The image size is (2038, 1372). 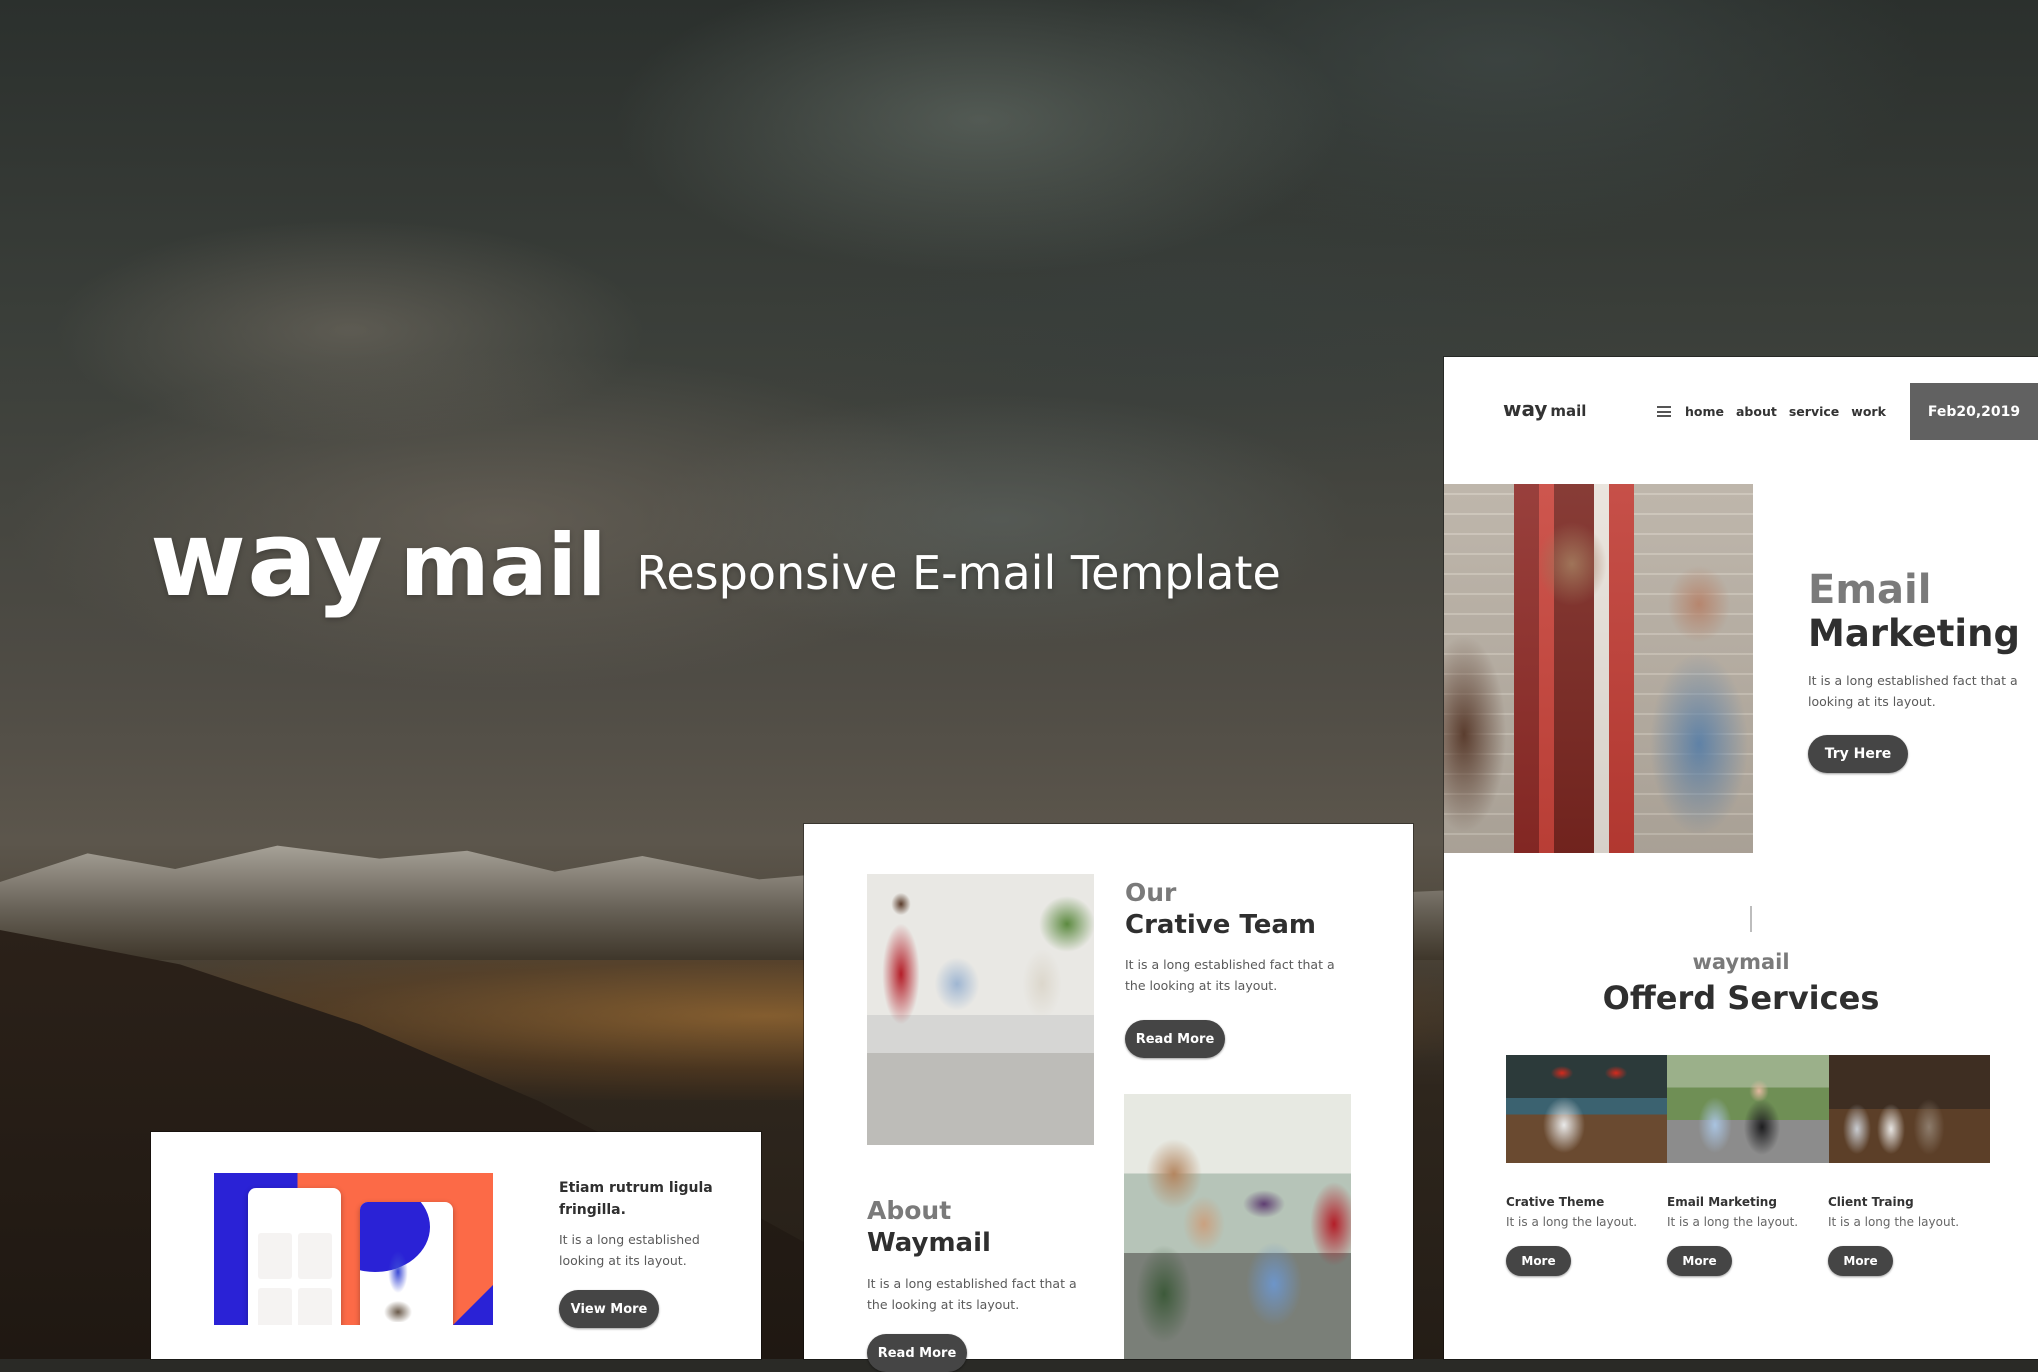 I want to click on view-more-button: View More, so click(x=609, y=1309).